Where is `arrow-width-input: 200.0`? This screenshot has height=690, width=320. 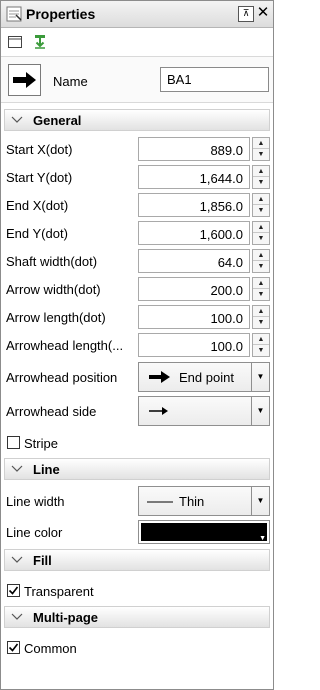
arrow-width-input: 200.0 is located at coordinates (194, 289).